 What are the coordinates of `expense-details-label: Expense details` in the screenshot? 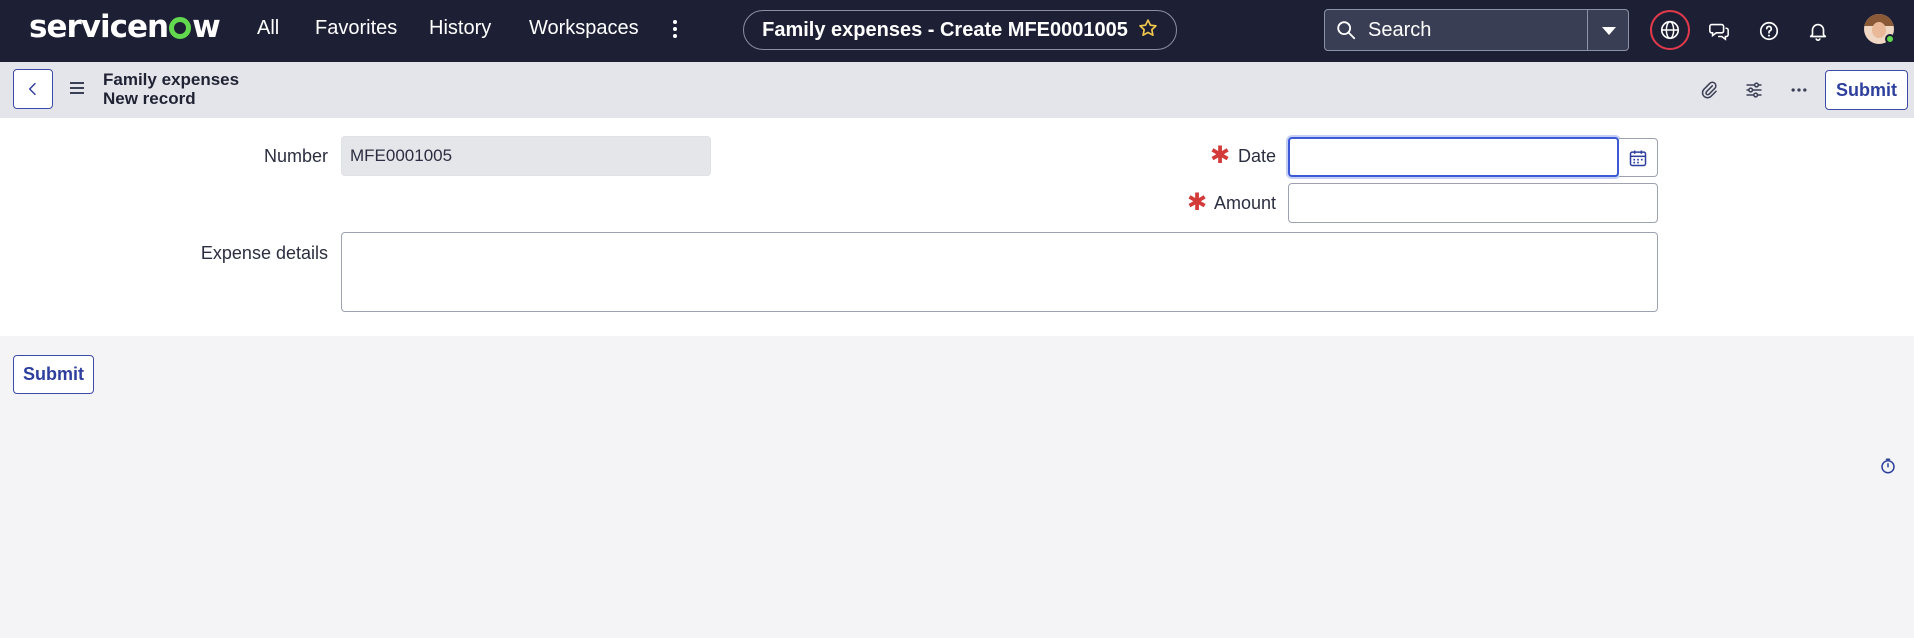 It's located at (264, 253).